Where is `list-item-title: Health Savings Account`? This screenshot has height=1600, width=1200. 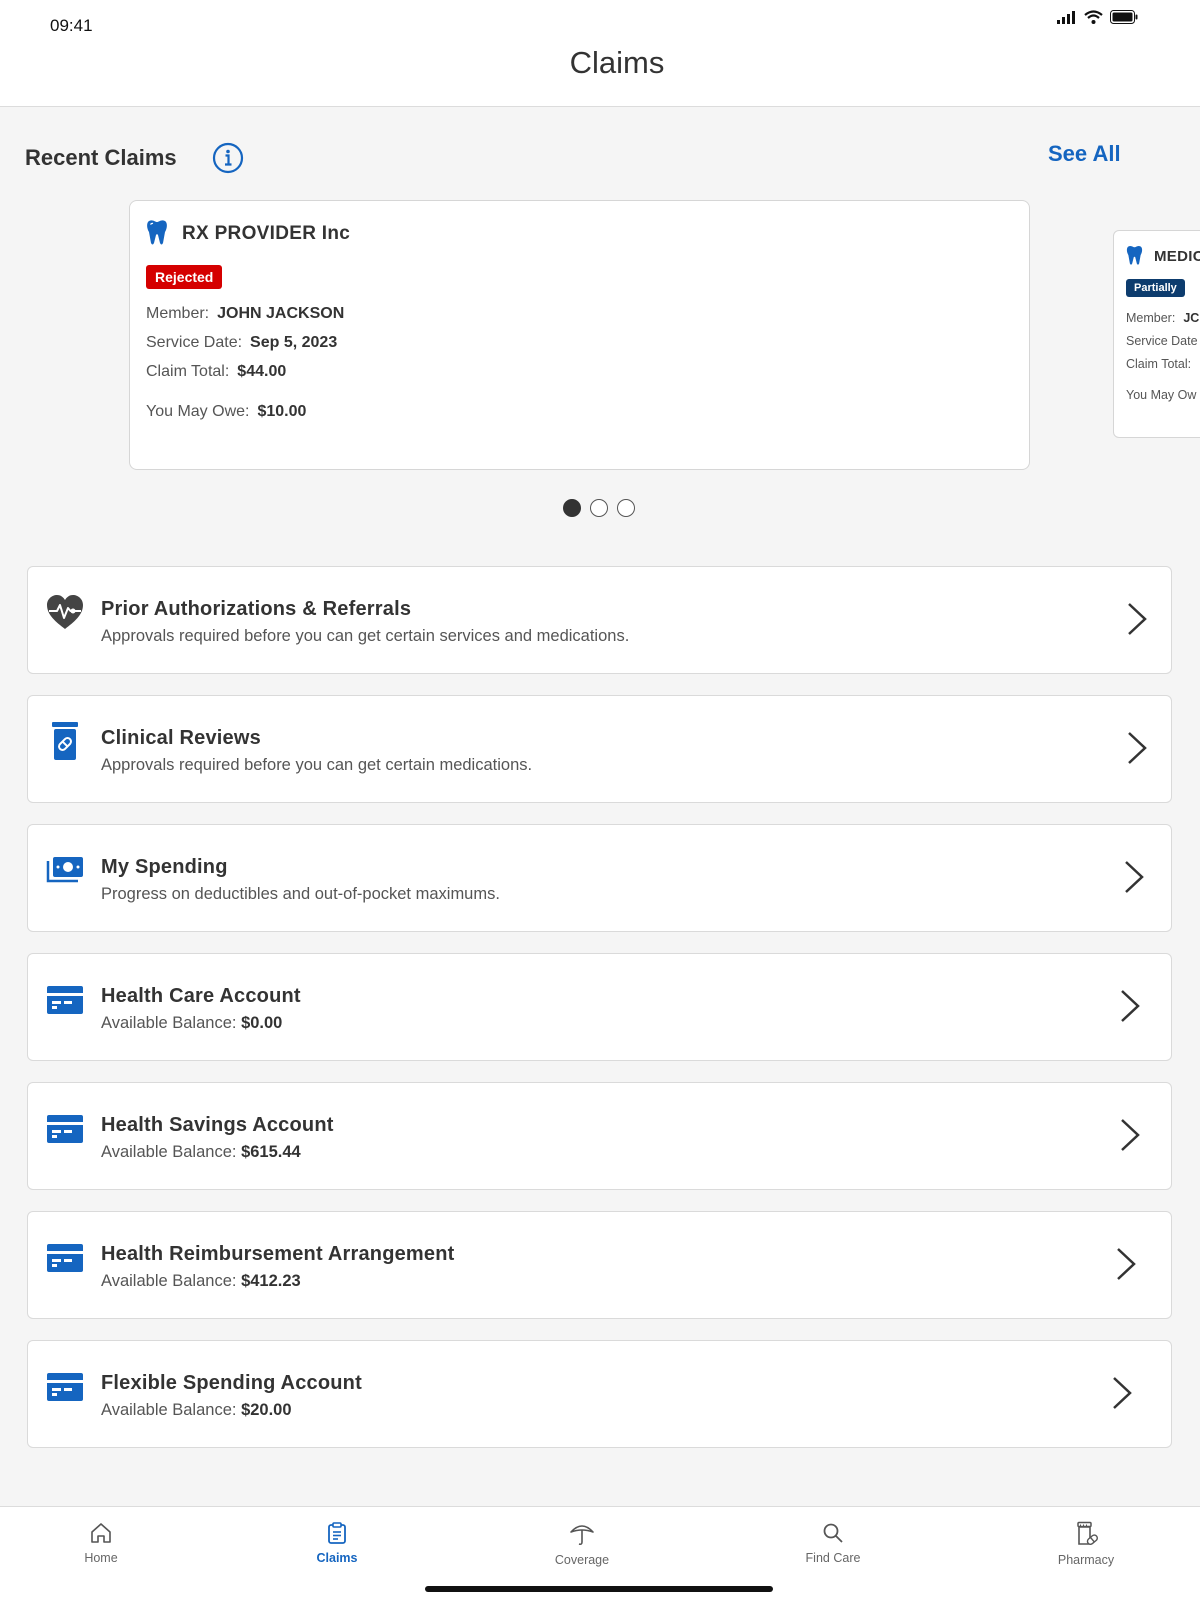 list-item-title: Health Savings Account is located at coordinates (217, 1125).